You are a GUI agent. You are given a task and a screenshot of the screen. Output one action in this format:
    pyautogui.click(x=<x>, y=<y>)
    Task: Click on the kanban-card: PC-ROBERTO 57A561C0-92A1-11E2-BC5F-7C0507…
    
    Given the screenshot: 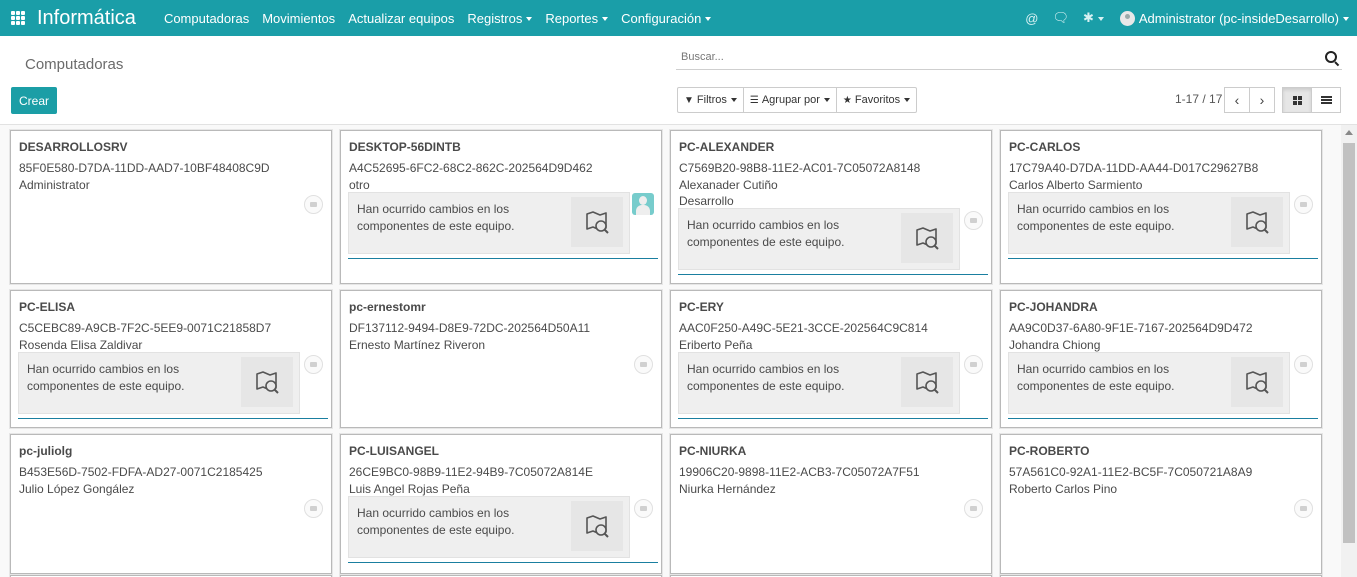 What is the action you would take?
    pyautogui.click(x=1161, y=504)
    